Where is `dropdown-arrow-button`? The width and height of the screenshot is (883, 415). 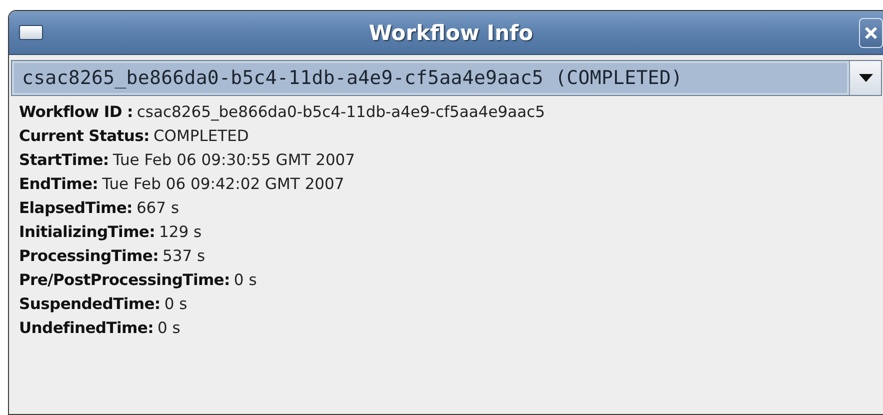
dropdown-arrow-button is located at coordinates (865, 78).